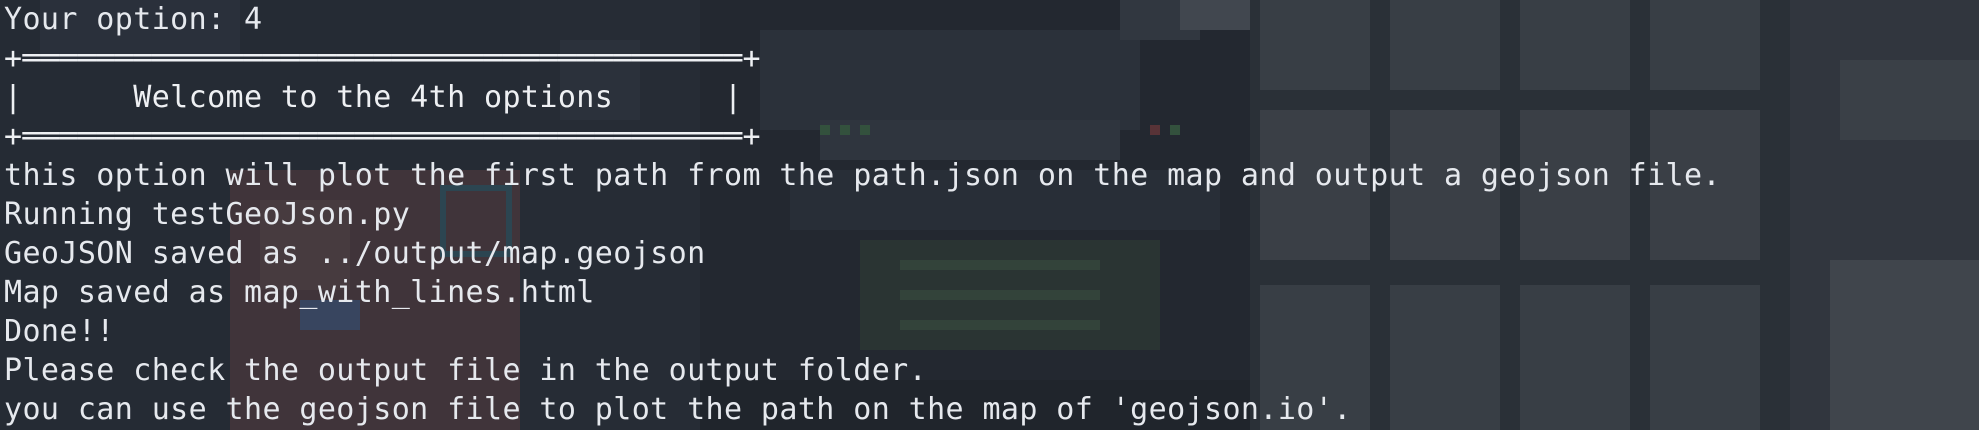 This screenshot has width=1979, height=430. I want to click on geojson-saved-line: GeoJSON saved as ../output/map.geojson, so click(355, 253).